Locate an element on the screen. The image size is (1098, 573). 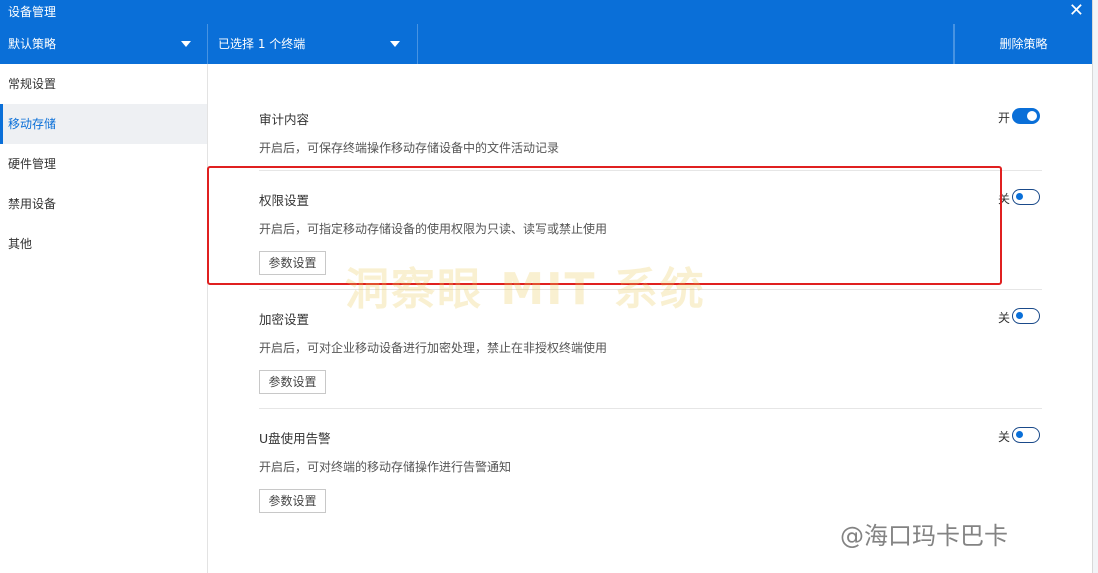
encryption-params-button: 参数设置 is located at coordinates (292, 382).